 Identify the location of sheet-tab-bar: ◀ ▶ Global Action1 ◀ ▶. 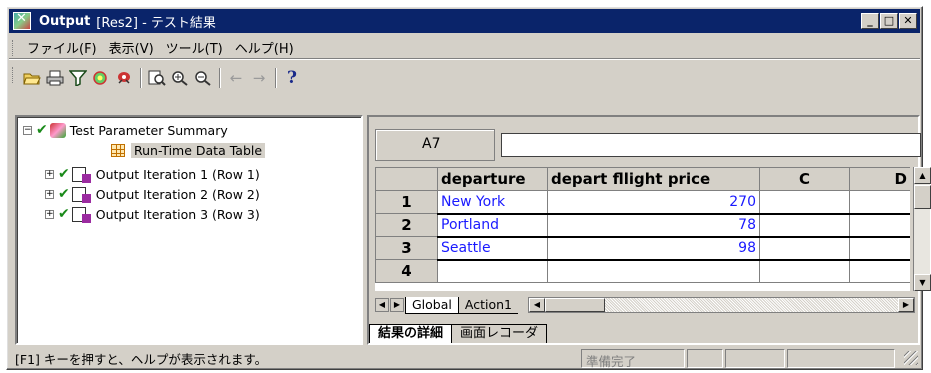
(645, 305).